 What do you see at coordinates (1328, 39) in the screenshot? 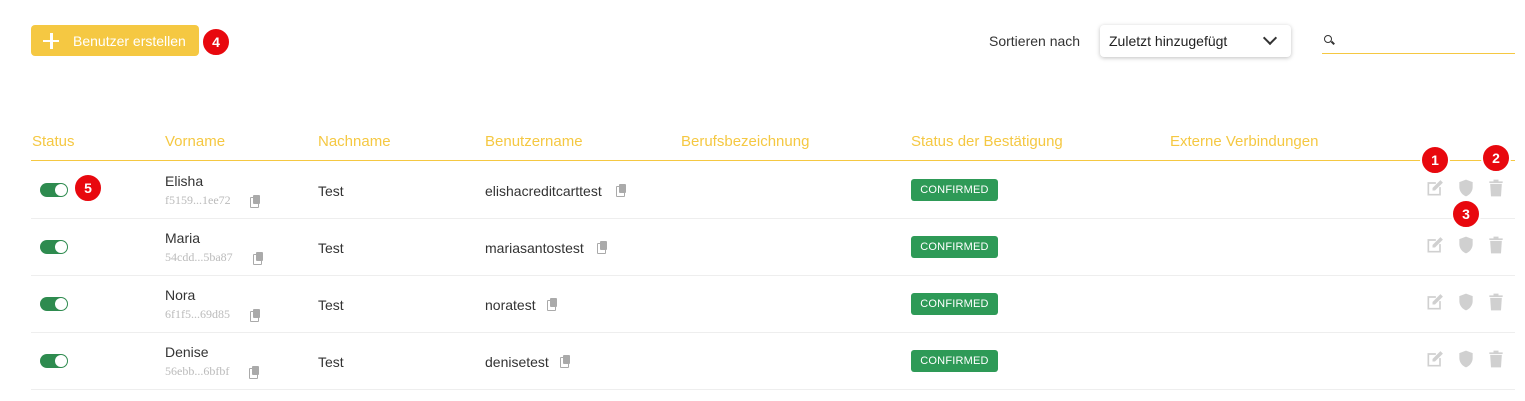
I see `search-icon` at bounding box center [1328, 39].